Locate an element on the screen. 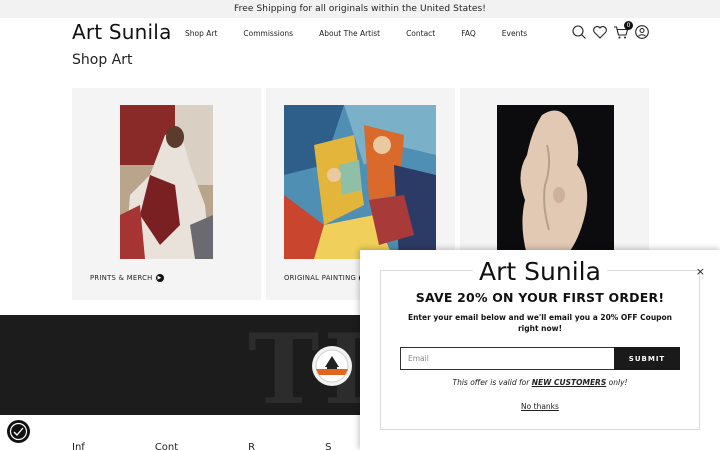 This screenshot has width=720, height=450. card-label-prints: PRINTS & MERCH ▶ is located at coordinates (127, 278).